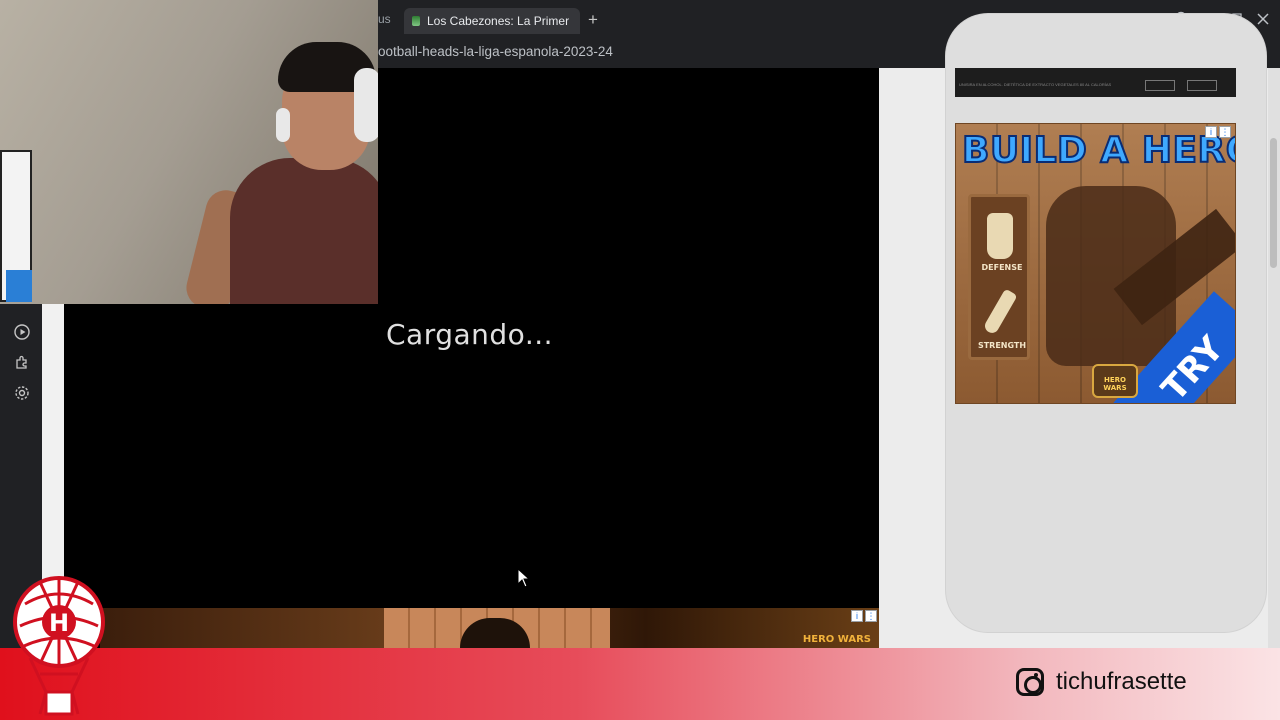 The height and width of the screenshot is (720, 1280). I want to click on headset-icon, so click(366, 105).